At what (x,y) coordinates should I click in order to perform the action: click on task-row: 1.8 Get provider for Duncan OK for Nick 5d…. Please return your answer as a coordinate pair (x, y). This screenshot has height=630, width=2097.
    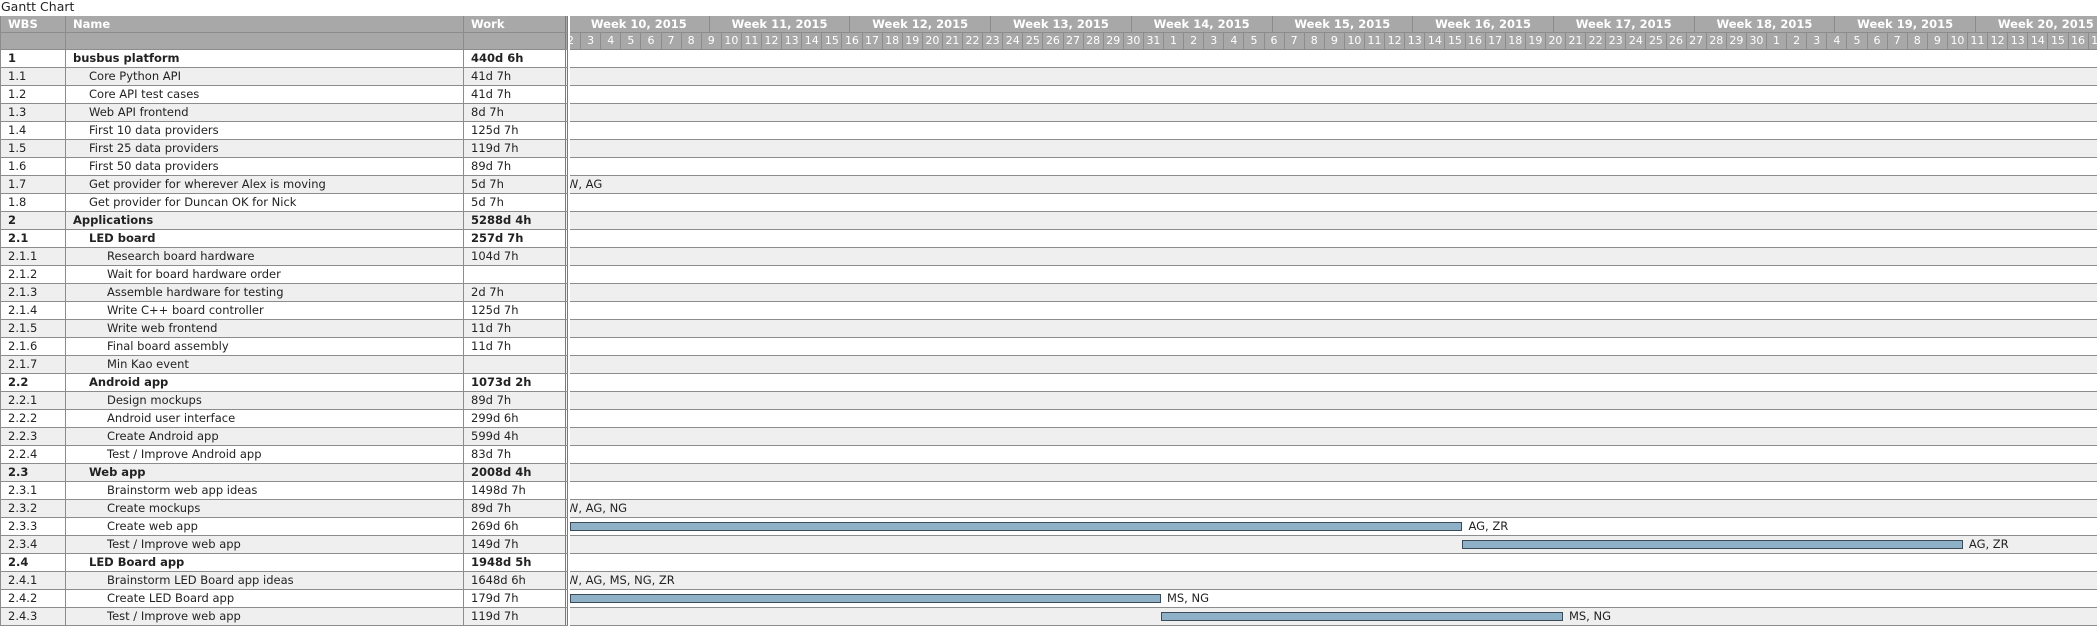
    Looking at the image, I should click on (284, 203).